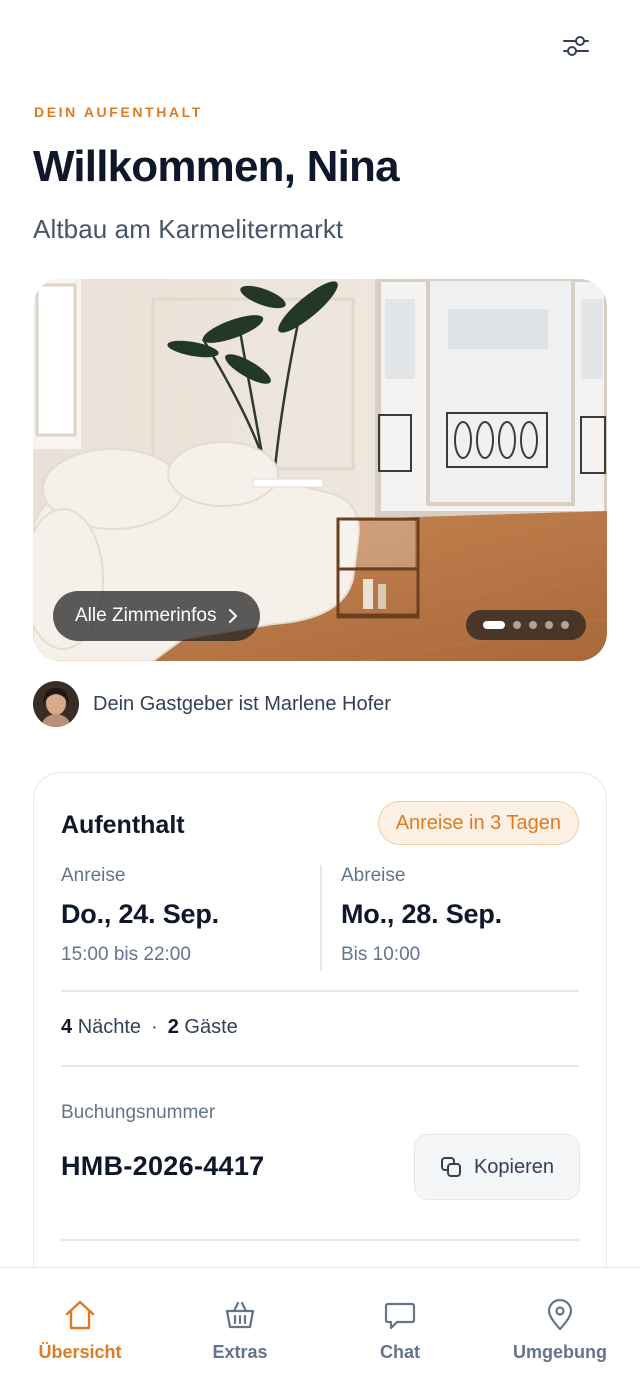 This screenshot has width=640, height=1385. What do you see at coordinates (80, 1315) in the screenshot?
I see `home-icon` at bounding box center [80, 1315].